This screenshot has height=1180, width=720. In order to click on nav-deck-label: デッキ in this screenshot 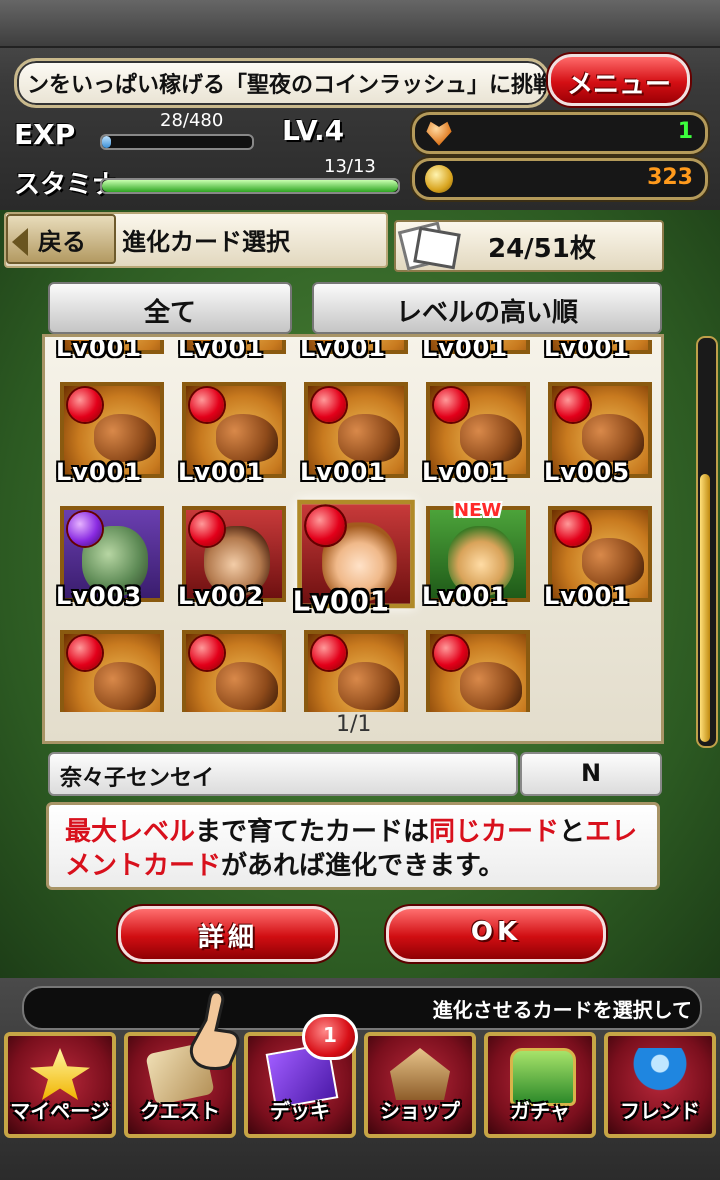, I will do `click(300, 1111)`.